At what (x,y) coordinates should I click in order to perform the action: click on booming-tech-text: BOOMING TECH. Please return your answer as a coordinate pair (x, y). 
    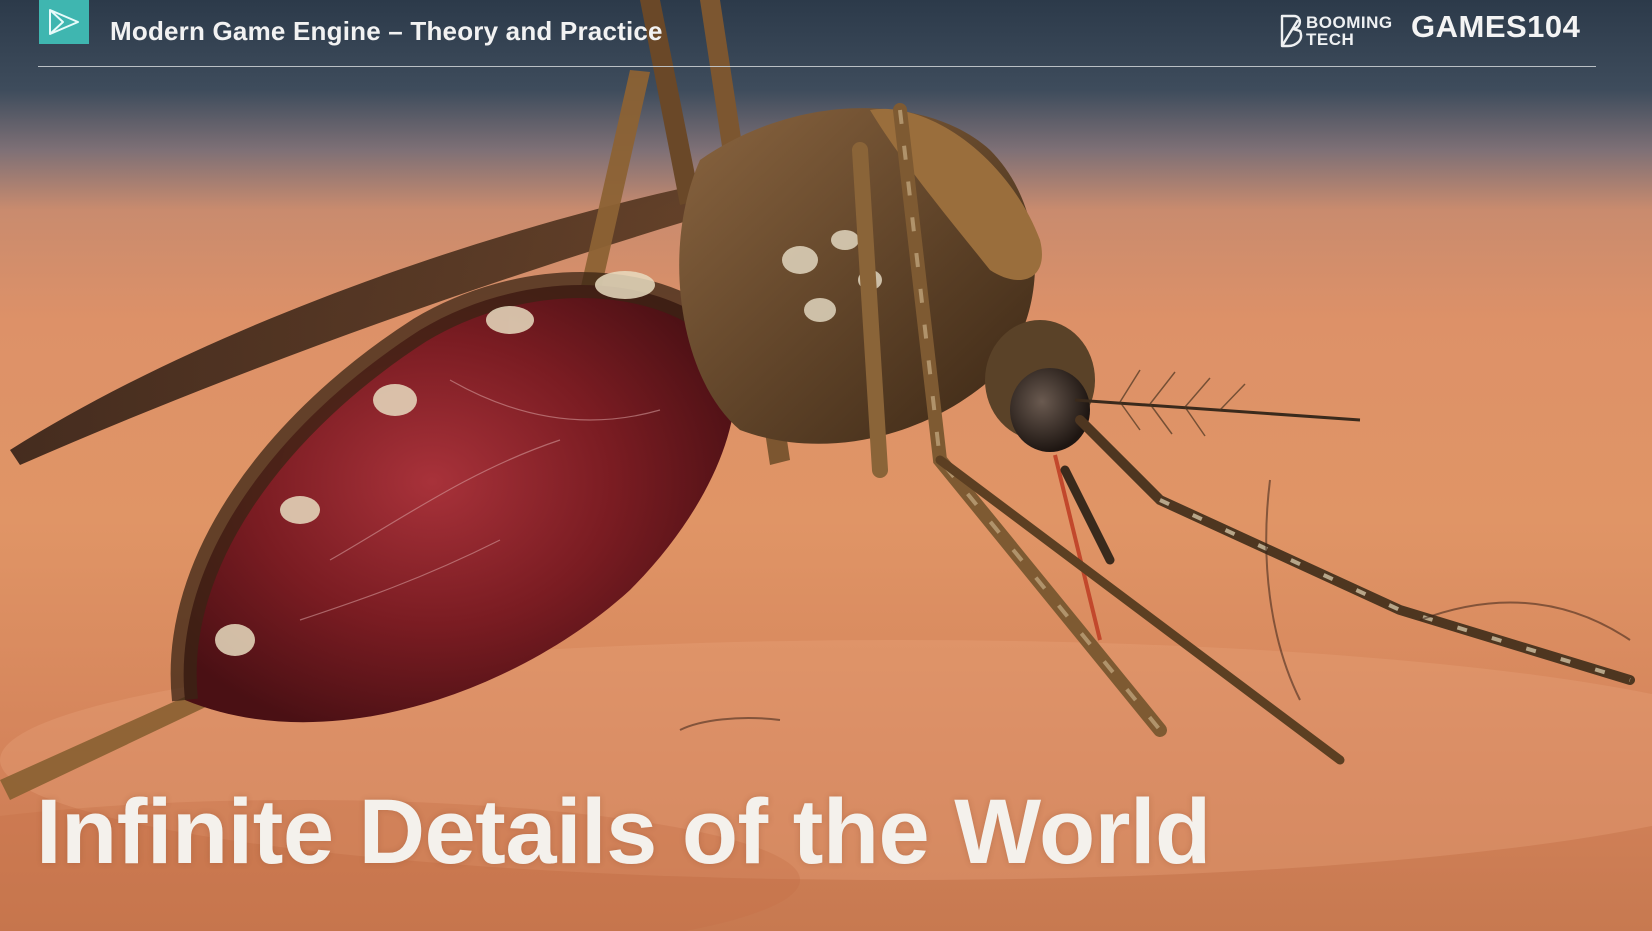
    Looking at the image, I should click on (1349, 31).